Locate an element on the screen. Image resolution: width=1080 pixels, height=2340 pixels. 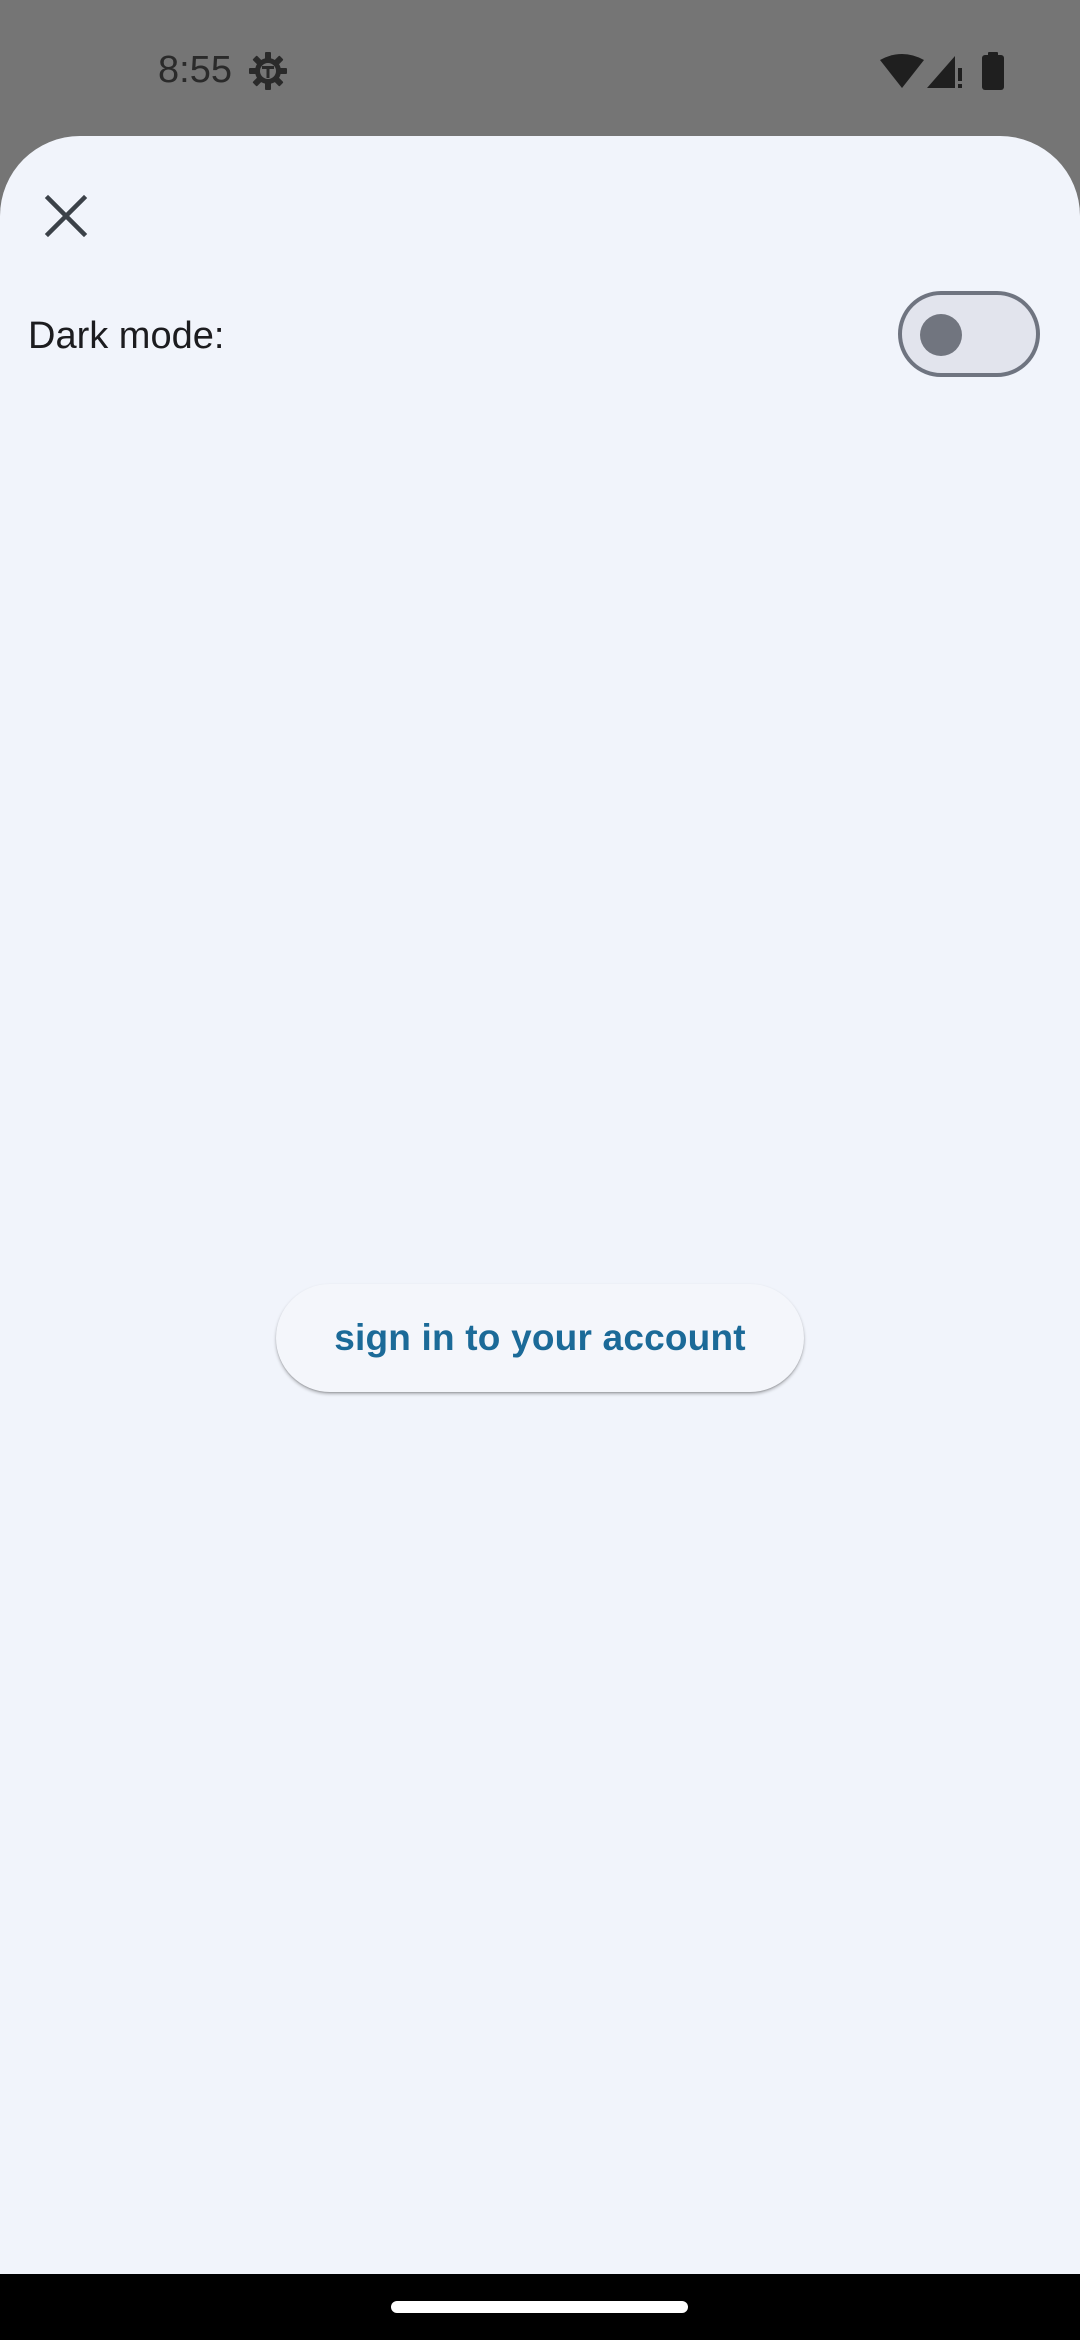
status-bar: 8:55 is located at coordinates (540, 68).